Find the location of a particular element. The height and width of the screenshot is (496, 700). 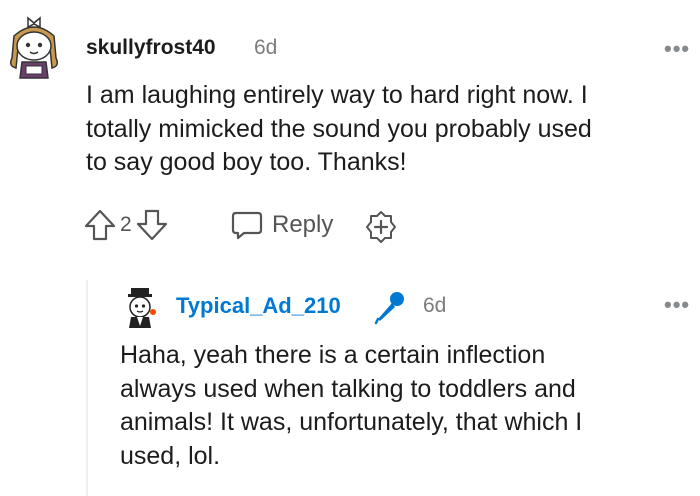

comment-timestamp: 6d is located at coordinates (266, 47).